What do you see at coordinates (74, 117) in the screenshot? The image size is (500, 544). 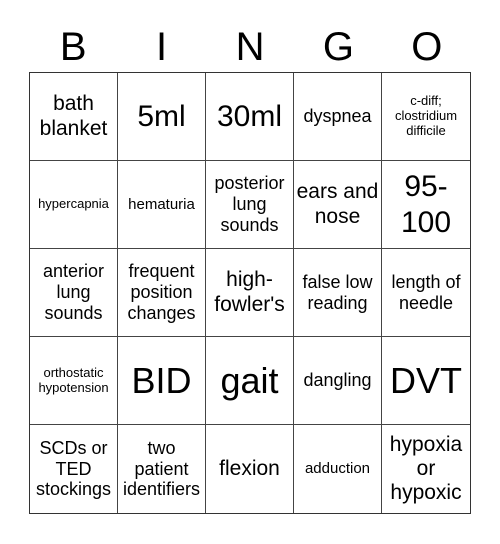 I see `bingo-cell: bath blanket` at bounding box center [74, 117].